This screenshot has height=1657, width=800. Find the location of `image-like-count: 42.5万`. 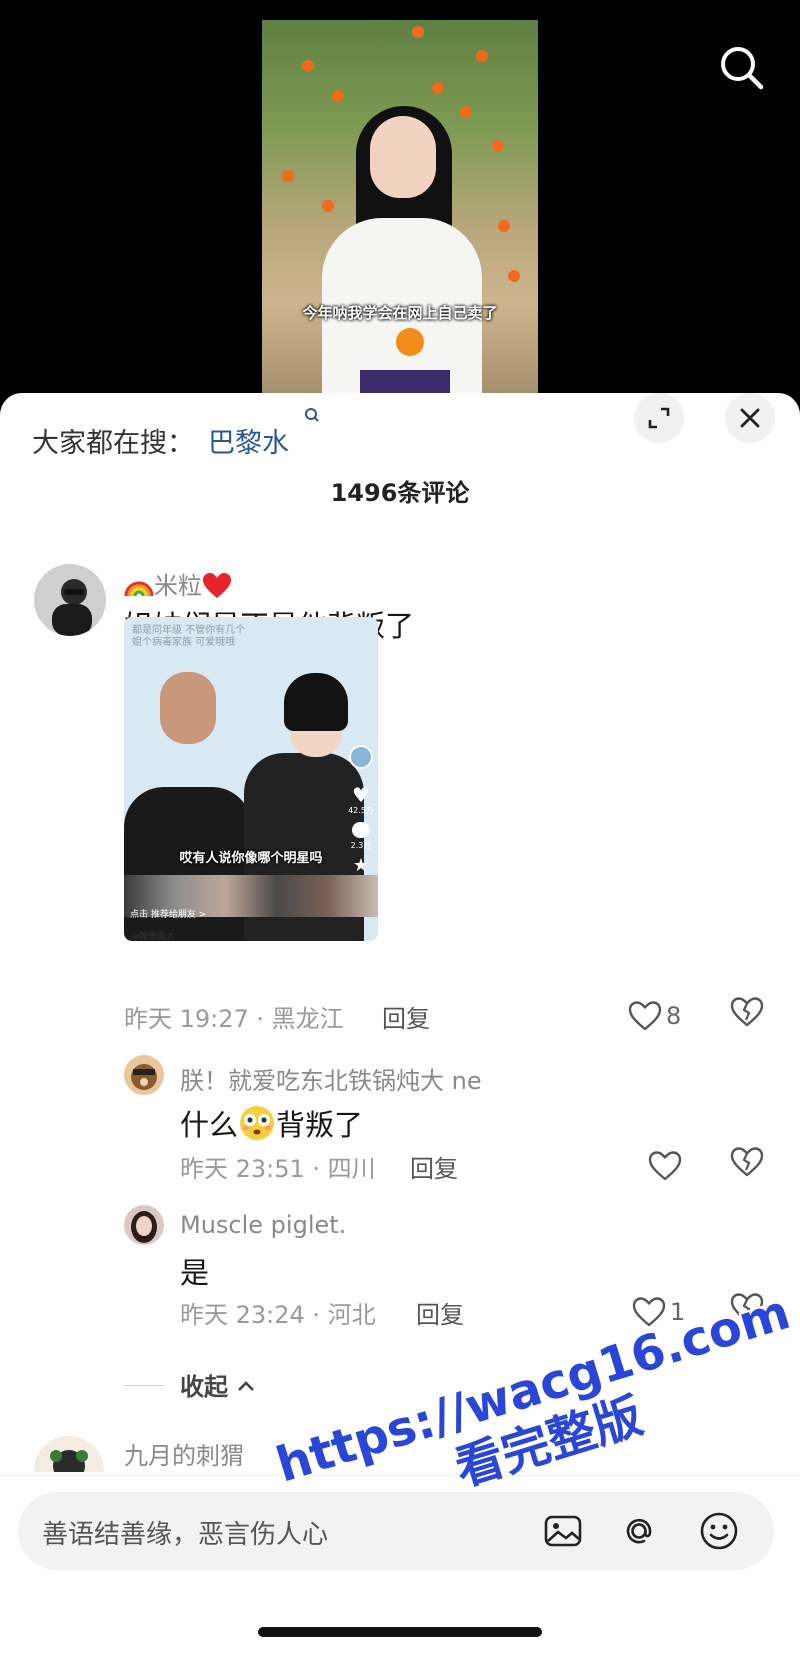

image-like-count: 42.5万 is located at coordinates (361, 810).